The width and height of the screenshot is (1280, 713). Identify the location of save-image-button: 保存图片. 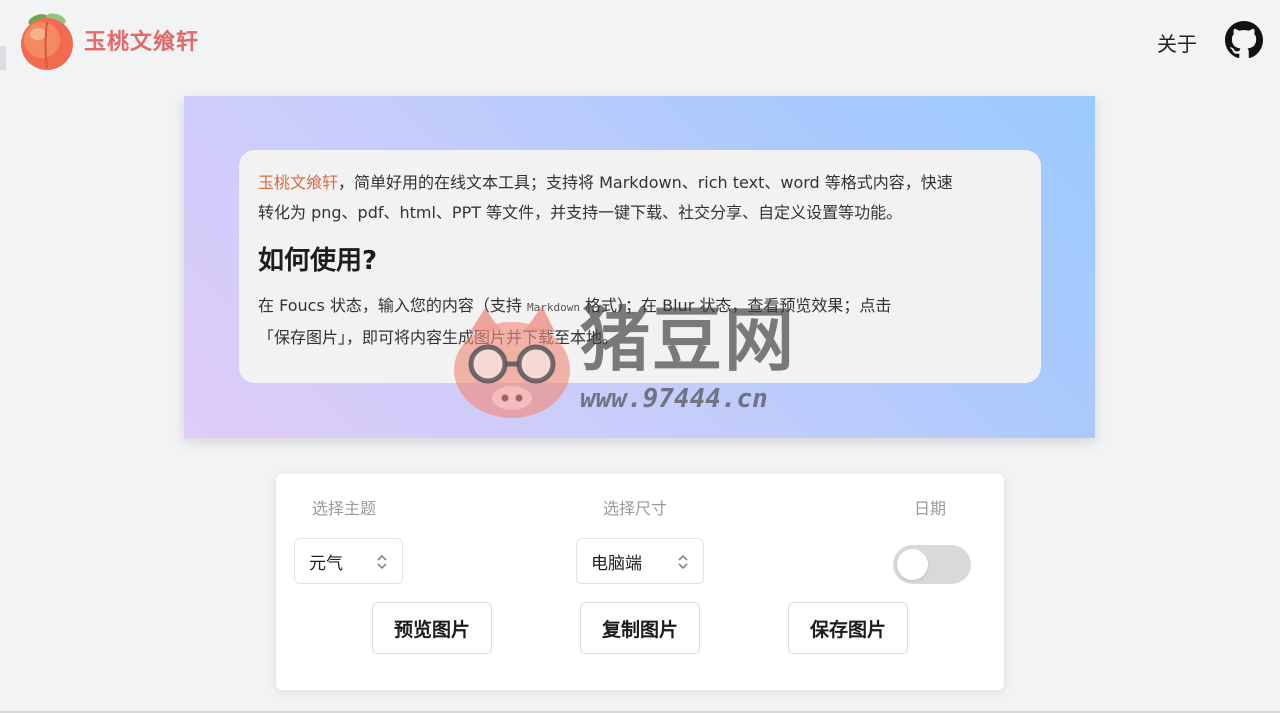
(848, 628).